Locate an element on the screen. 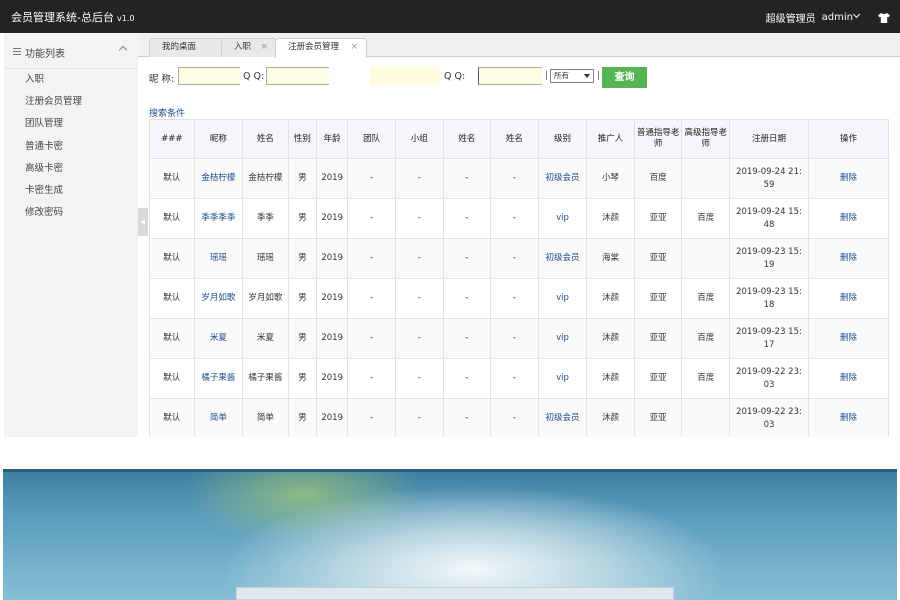 The width and height of the screenshot is (900, 600). column-header: 普通指导老师 is located at coordinates (658, 139).